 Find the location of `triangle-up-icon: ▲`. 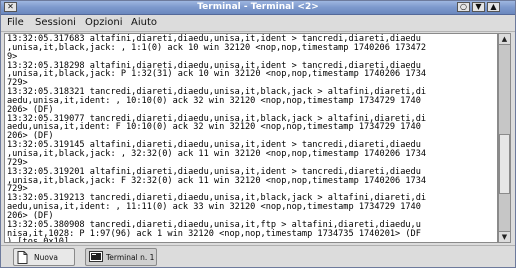

triangle-up-icon: ▲ is located at coordinates (493, 6).